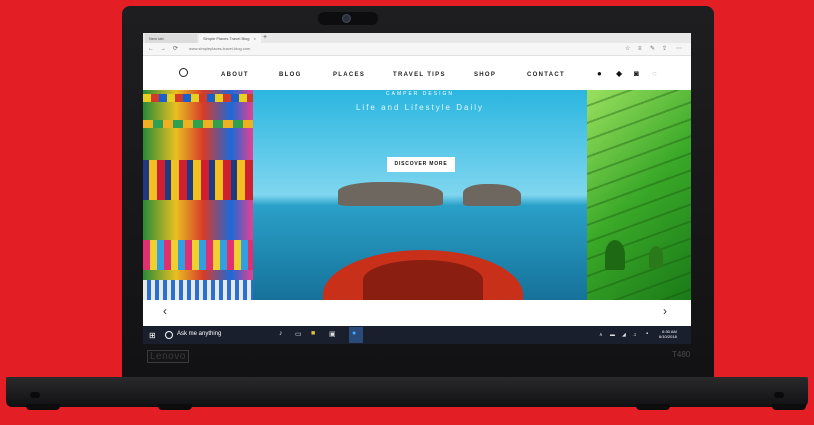 This screenshot has width=814, height=425. I want to click on facebook-icon: ●, so click(599, 73).